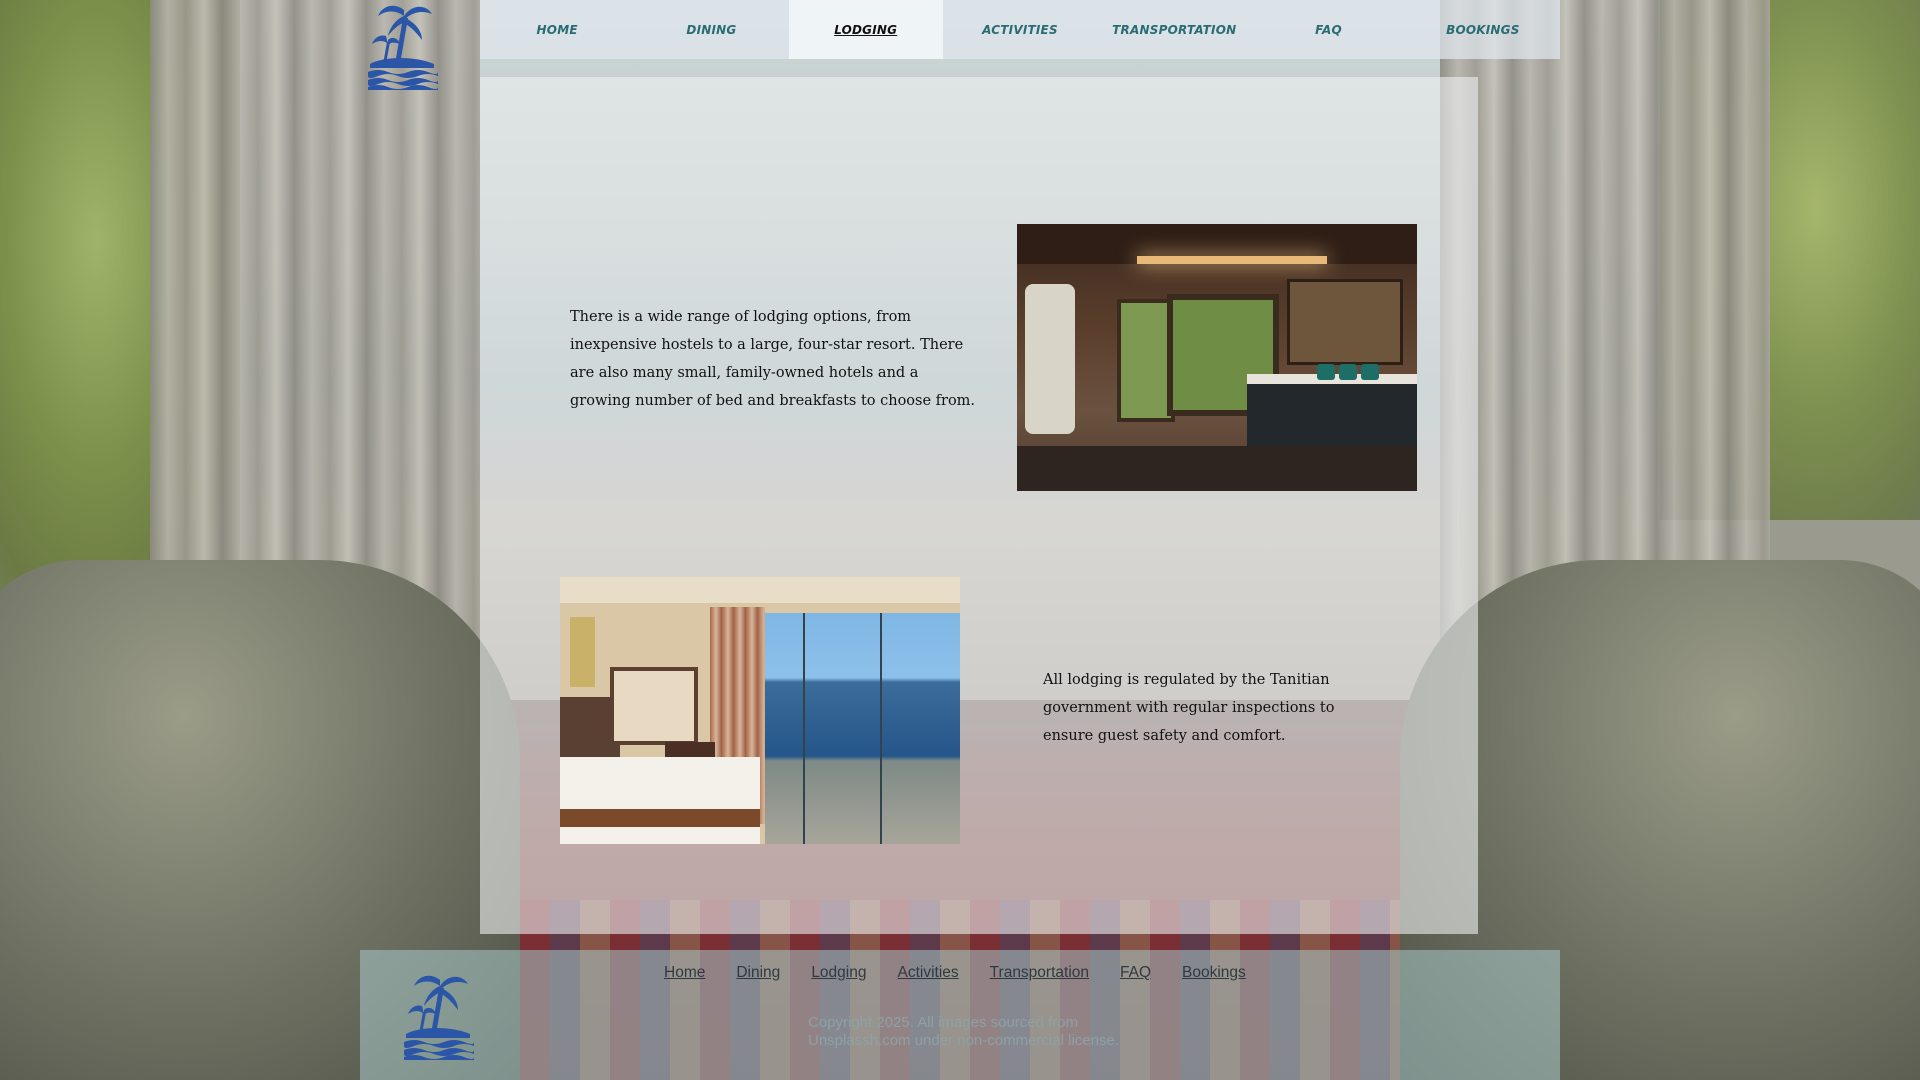  I want to click on nav-item-transportation: Transportation, so click(1174, 29).